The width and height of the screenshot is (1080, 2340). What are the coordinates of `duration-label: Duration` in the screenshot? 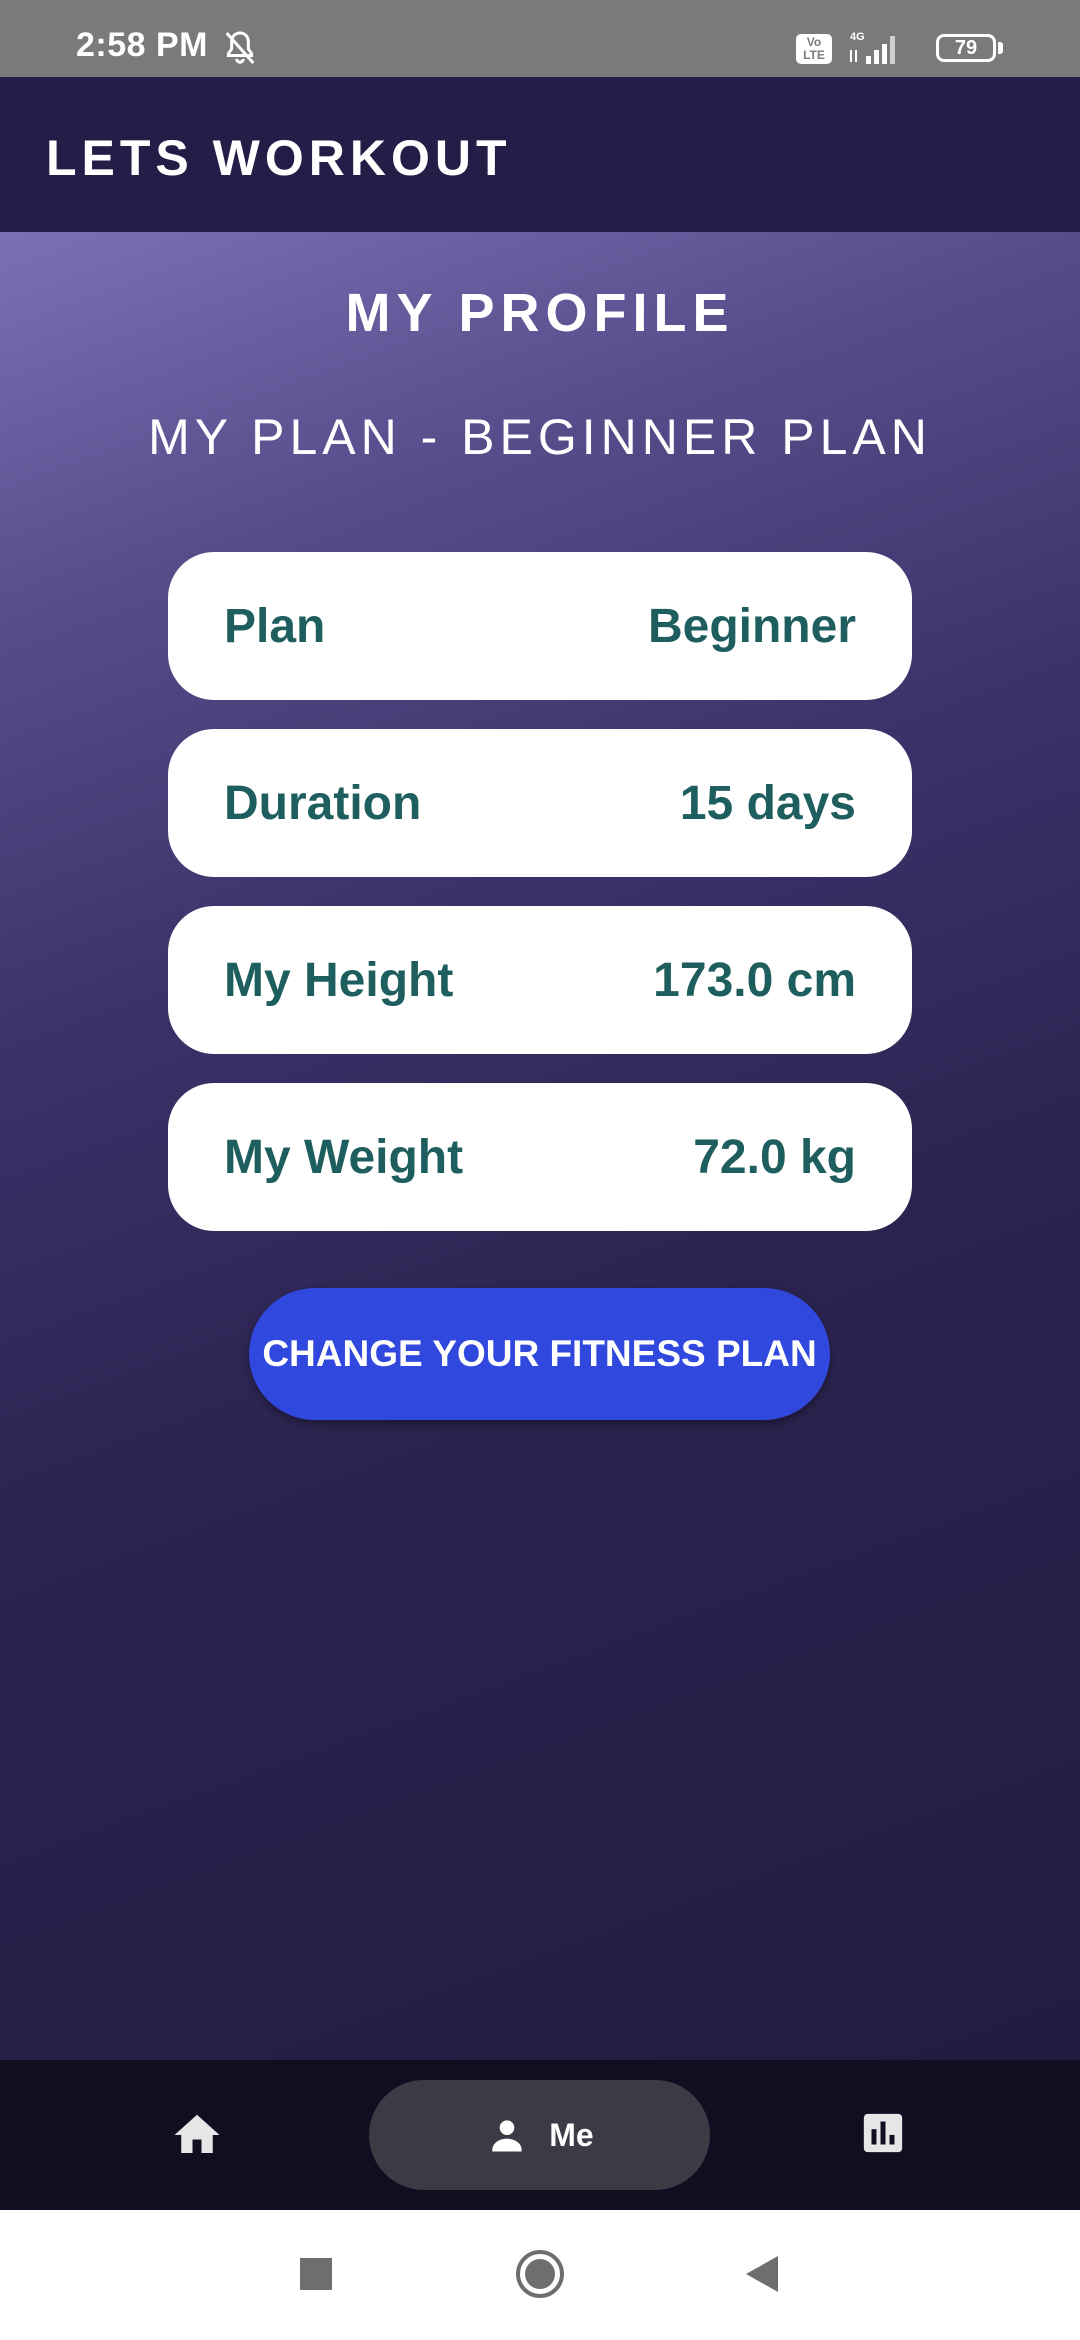 It's located at (323, 803).